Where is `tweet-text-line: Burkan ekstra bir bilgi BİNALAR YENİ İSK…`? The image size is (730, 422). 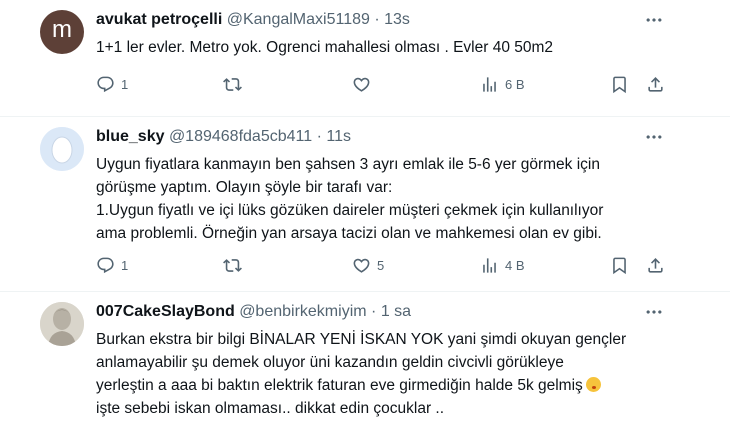 tweet-text-line: Burkan ekstra bir bilgi BİNALAR YENİ İSK… is located at coordinates (361, 339).